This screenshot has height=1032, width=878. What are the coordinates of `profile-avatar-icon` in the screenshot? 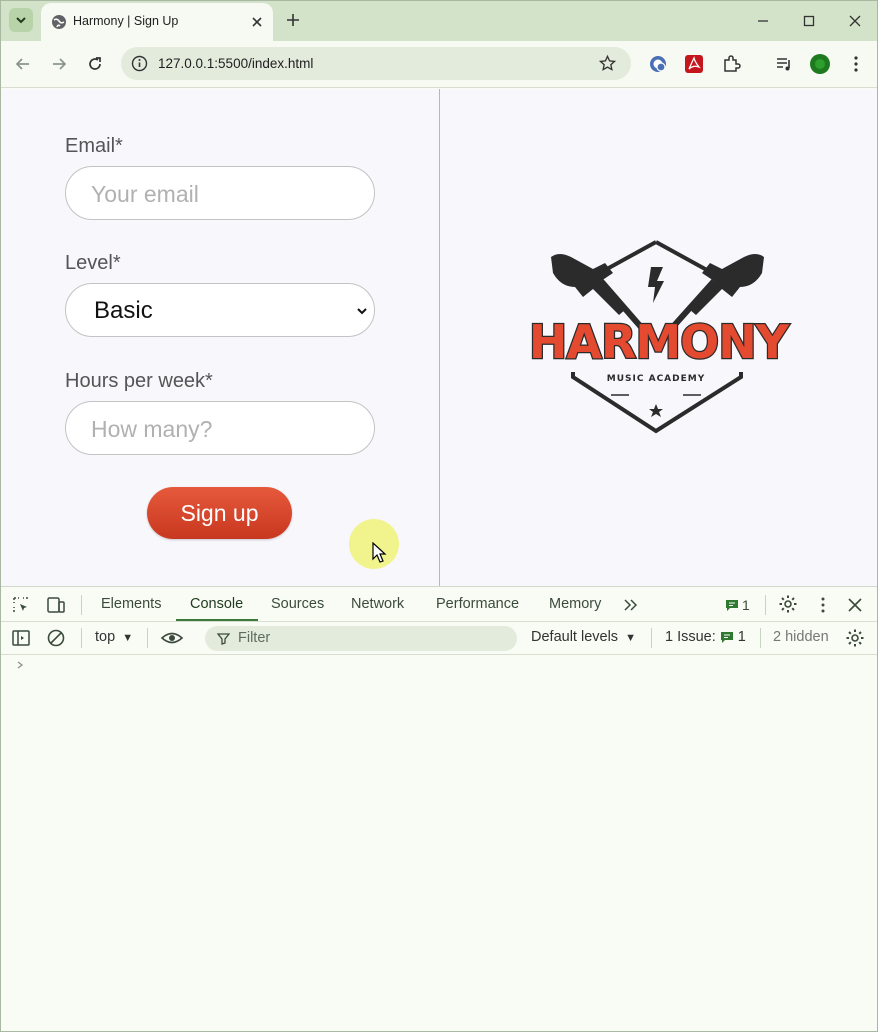 It's located at (820, 64).